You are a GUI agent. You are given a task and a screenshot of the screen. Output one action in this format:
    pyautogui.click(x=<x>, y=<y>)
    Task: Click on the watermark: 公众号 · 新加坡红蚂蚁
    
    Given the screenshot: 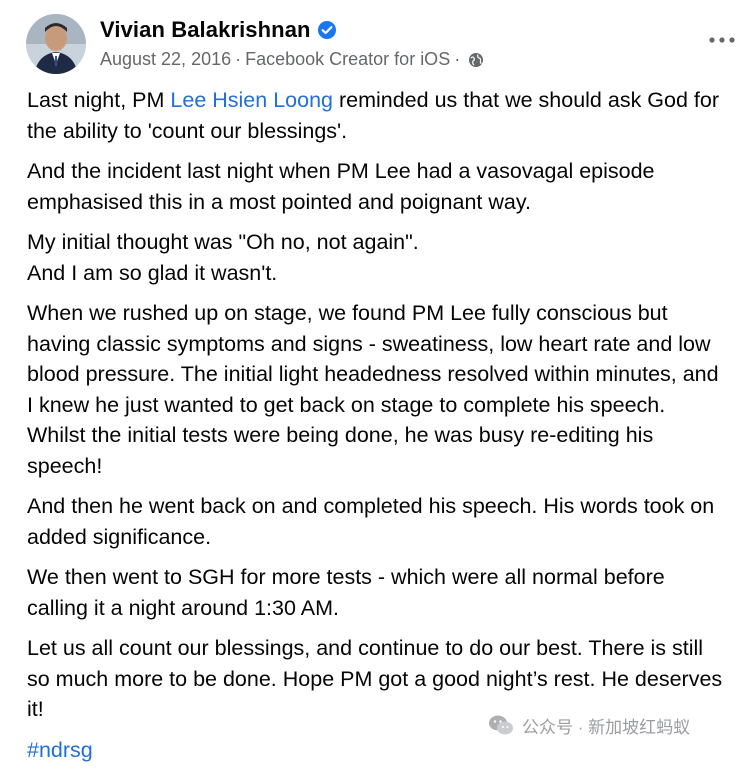 What is the action you would take?
    pyautogui.click(x=589, y=725)
    